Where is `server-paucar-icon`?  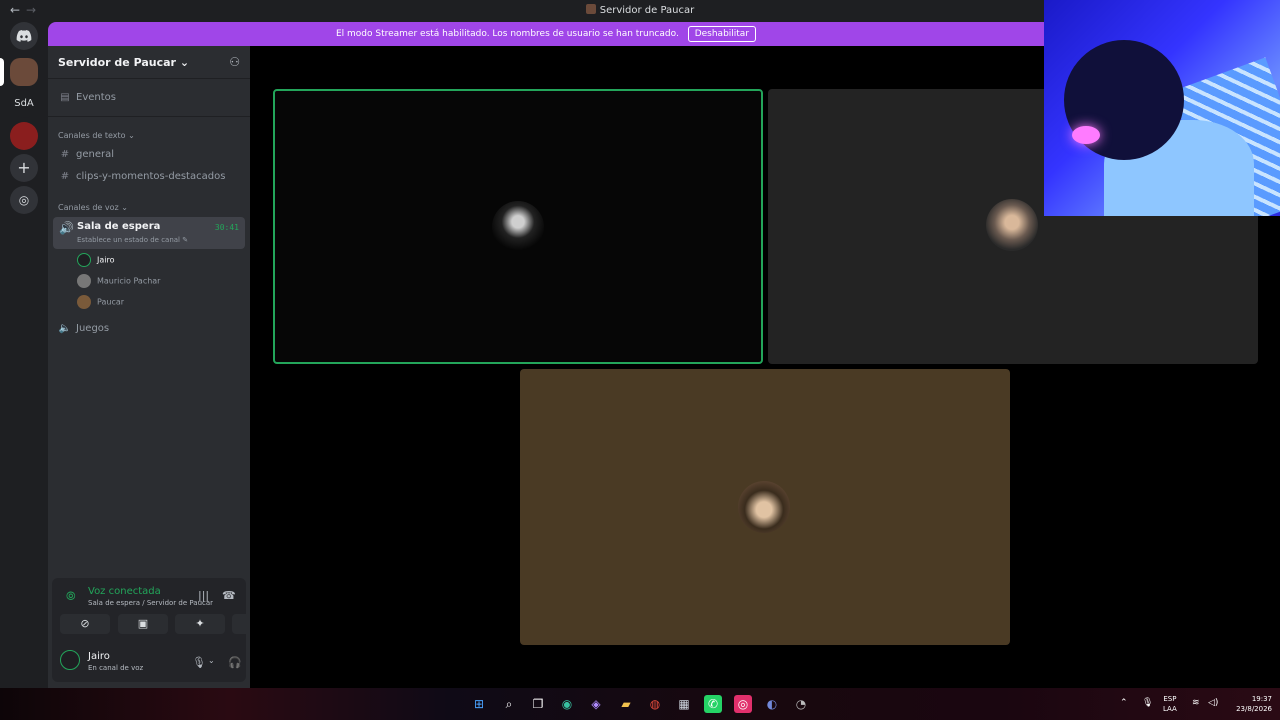 server-paucar-icon is located at coordinates (24, 72).